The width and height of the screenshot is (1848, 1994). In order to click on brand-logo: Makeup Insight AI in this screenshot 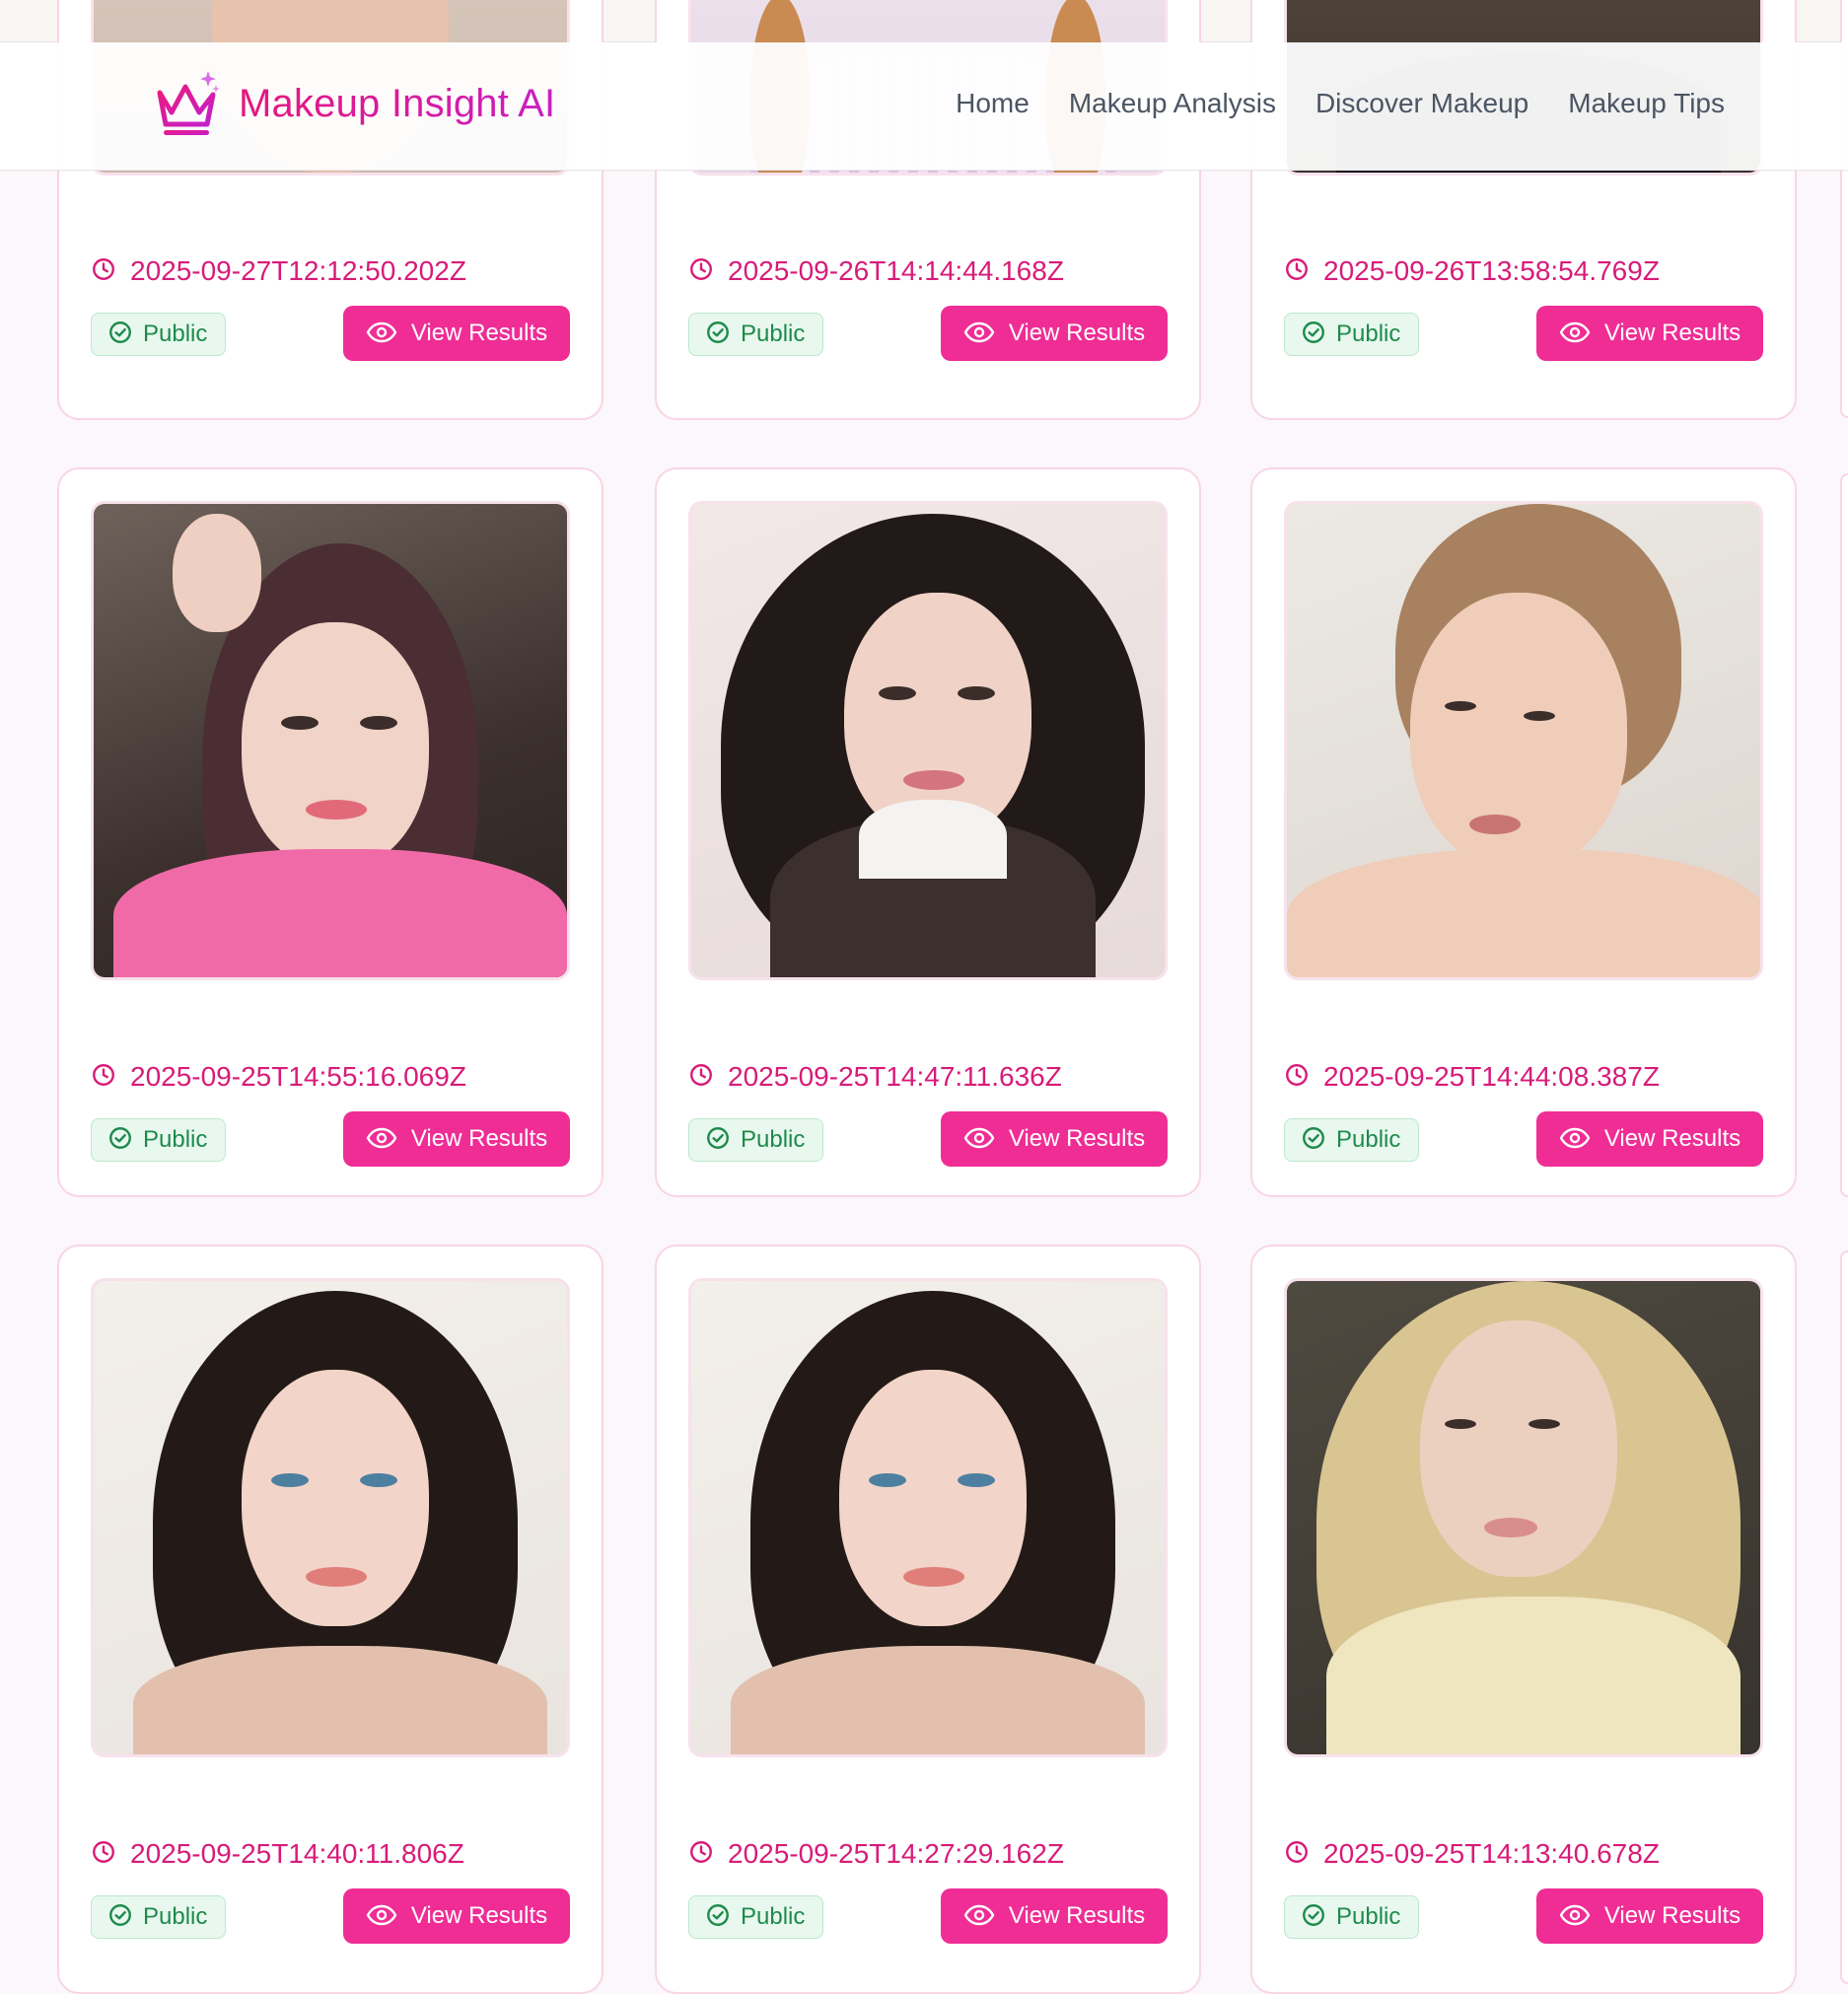, I will do `click(352, 104)`.